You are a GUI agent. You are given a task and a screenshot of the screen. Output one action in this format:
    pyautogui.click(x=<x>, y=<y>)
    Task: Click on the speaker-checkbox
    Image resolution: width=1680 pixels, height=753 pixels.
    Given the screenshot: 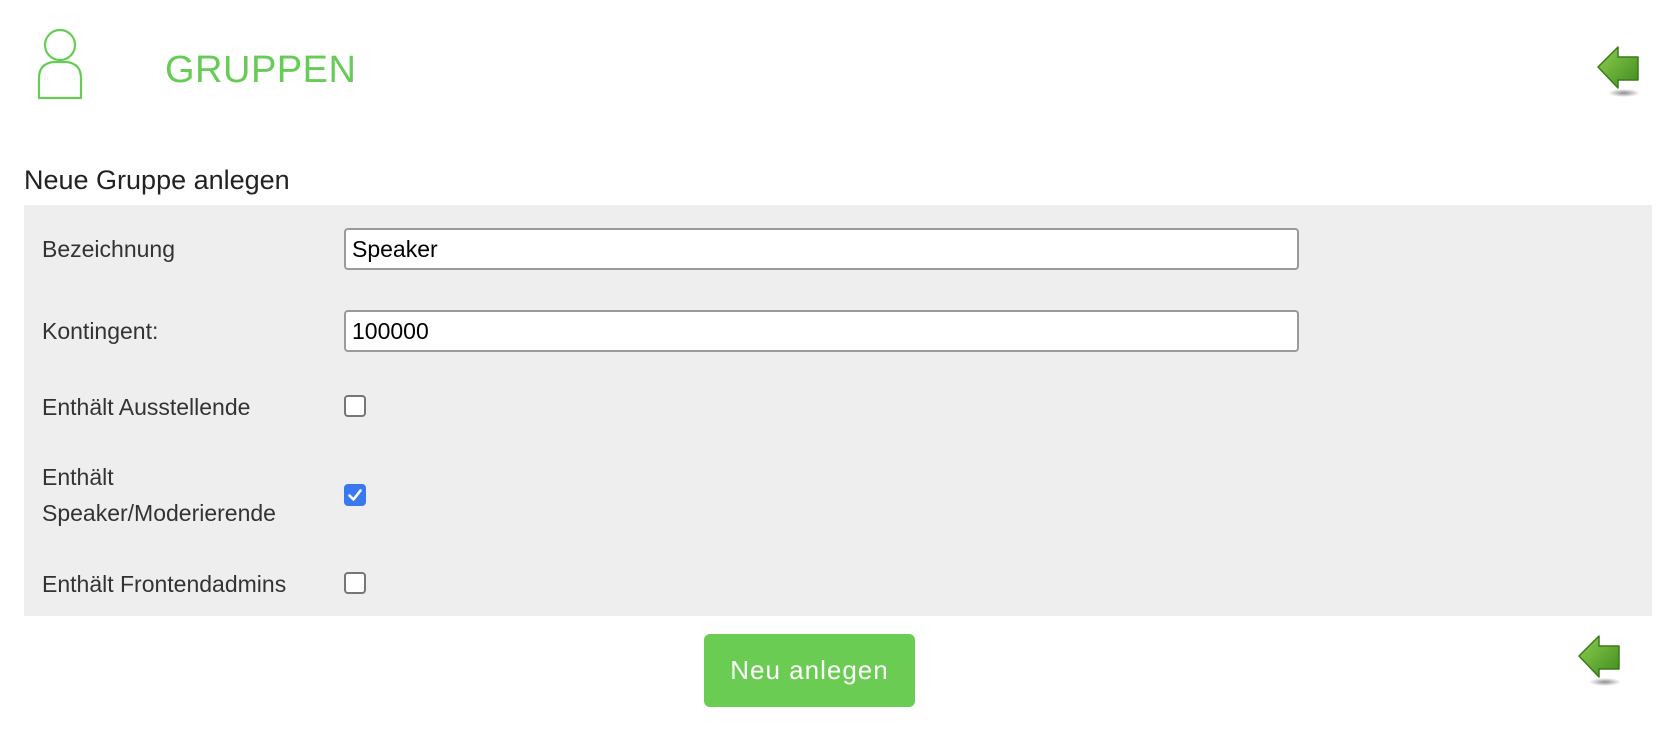 What is the action you would take?
    pyautogui.click(x=355, y=495)
    